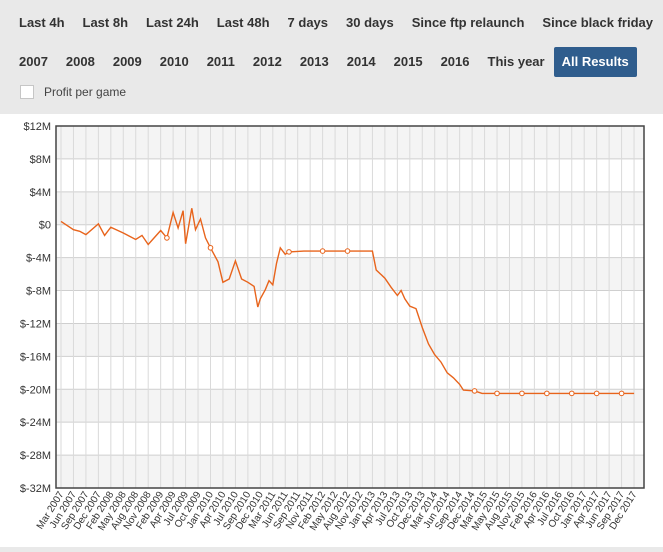  Describe the element at coordinates (468, 23) in the screenshot. I see `filter-button: Since ftp relaunch` at that location.